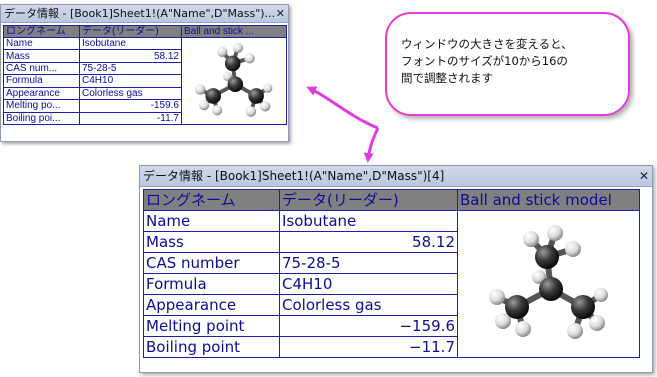  I want to click on double-headed-arrow, so click(343, 124).